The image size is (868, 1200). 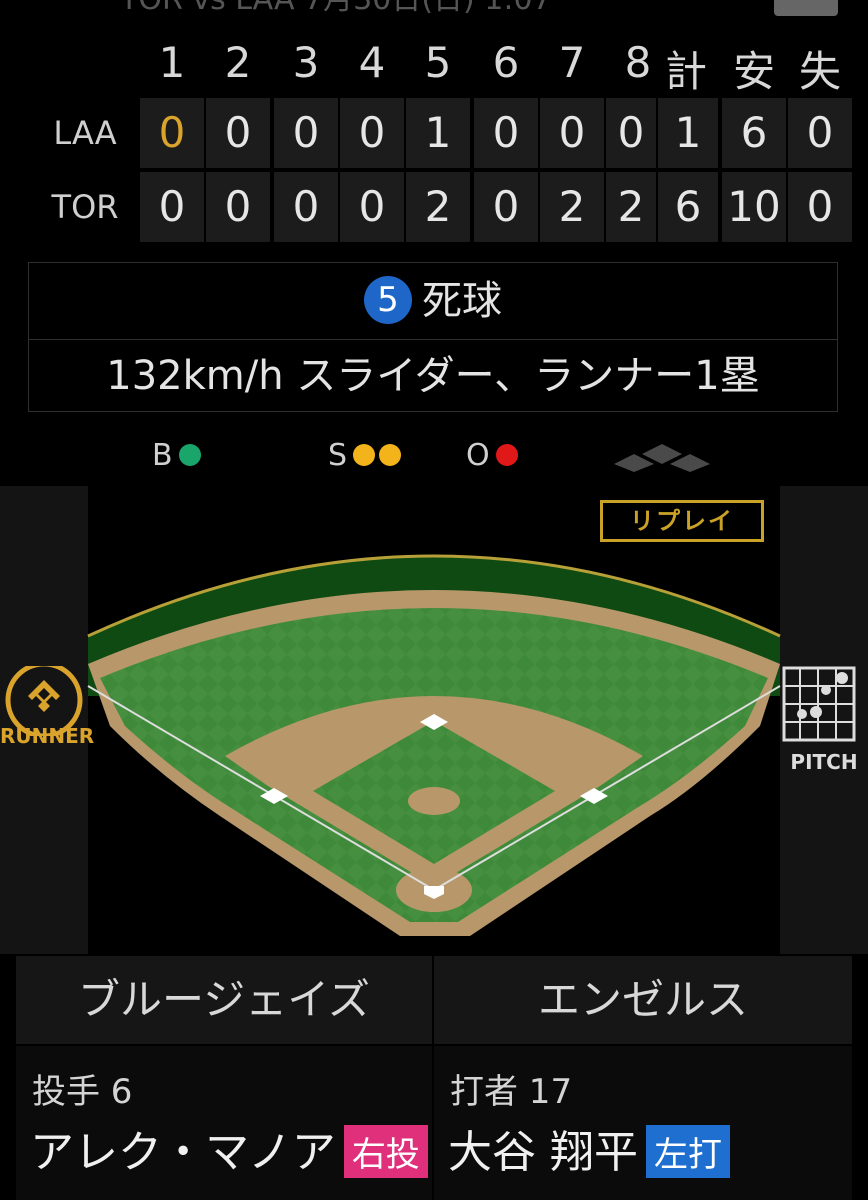 I want to click on inning-5-header: 5, so click(x=438, y=62).